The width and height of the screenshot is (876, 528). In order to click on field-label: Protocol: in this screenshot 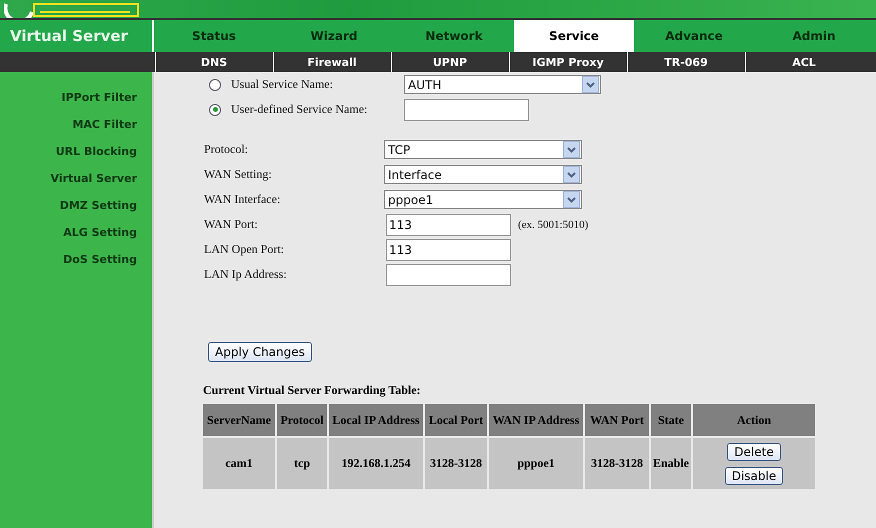, I will do `click(226, 149)`.